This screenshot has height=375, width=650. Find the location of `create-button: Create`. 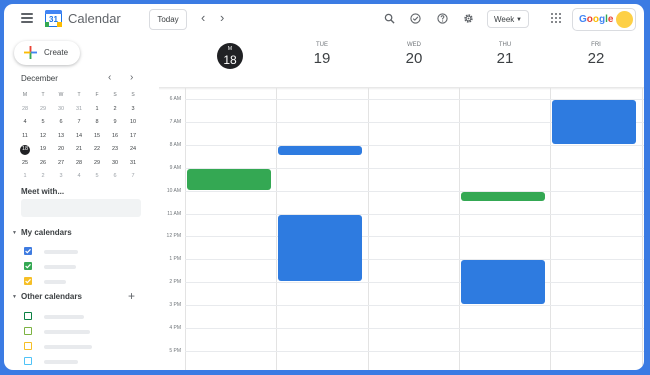

create-button: Create is located at coordinates (47, 53).